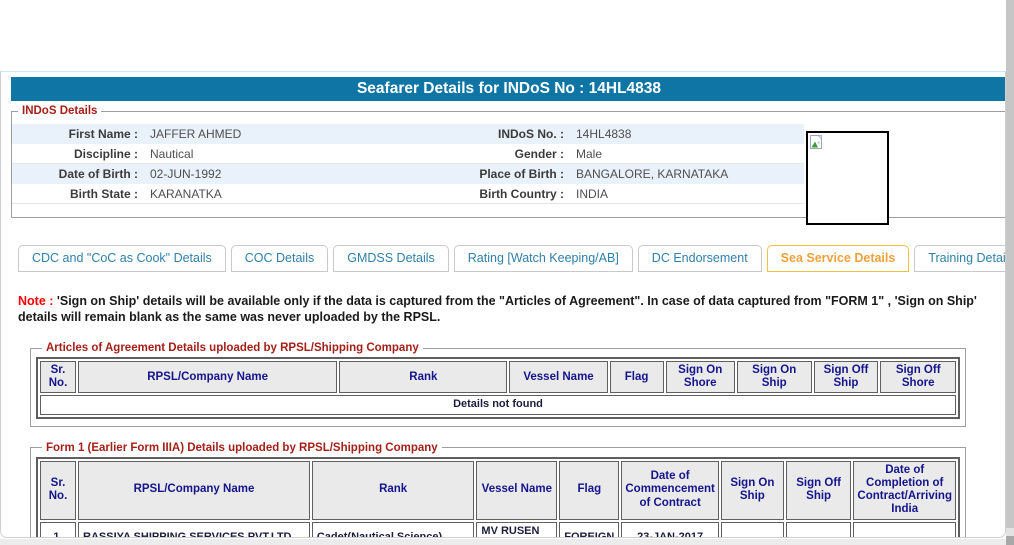 This screenshot has width=1014, height=545. I want to click on details-not-found-message: Details not found, so click(498, 405).